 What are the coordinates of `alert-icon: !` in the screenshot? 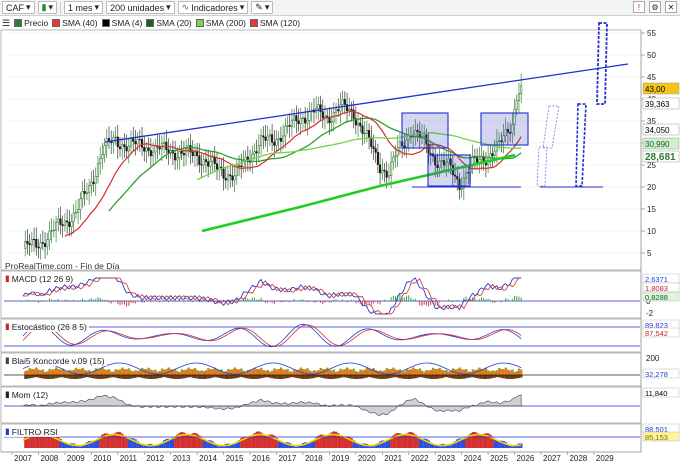 It's located at (639, 7).